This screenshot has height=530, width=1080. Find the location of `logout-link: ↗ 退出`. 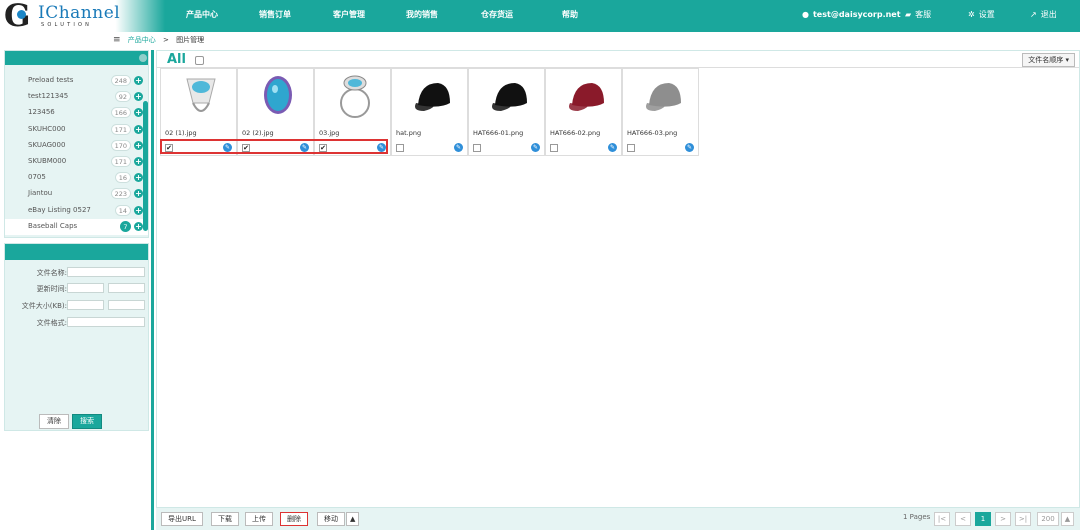

logout-link: ↗ 退出 is located at coordinates (1043, 16).